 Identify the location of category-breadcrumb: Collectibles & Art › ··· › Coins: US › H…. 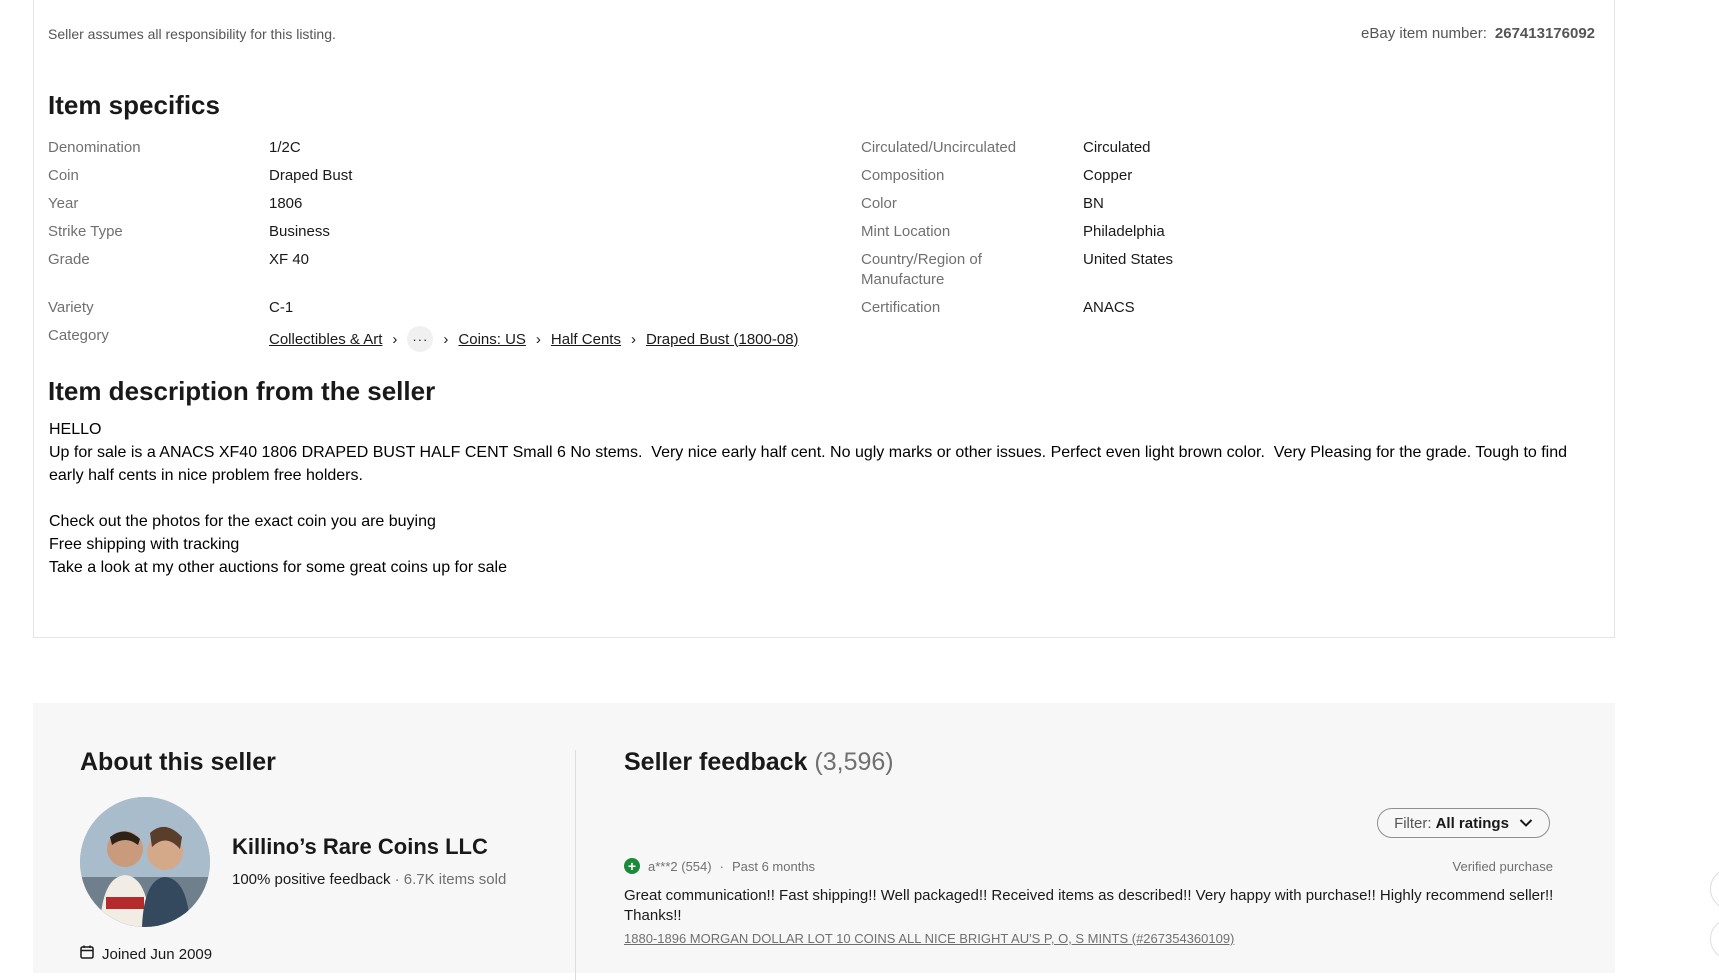
(534, 339).